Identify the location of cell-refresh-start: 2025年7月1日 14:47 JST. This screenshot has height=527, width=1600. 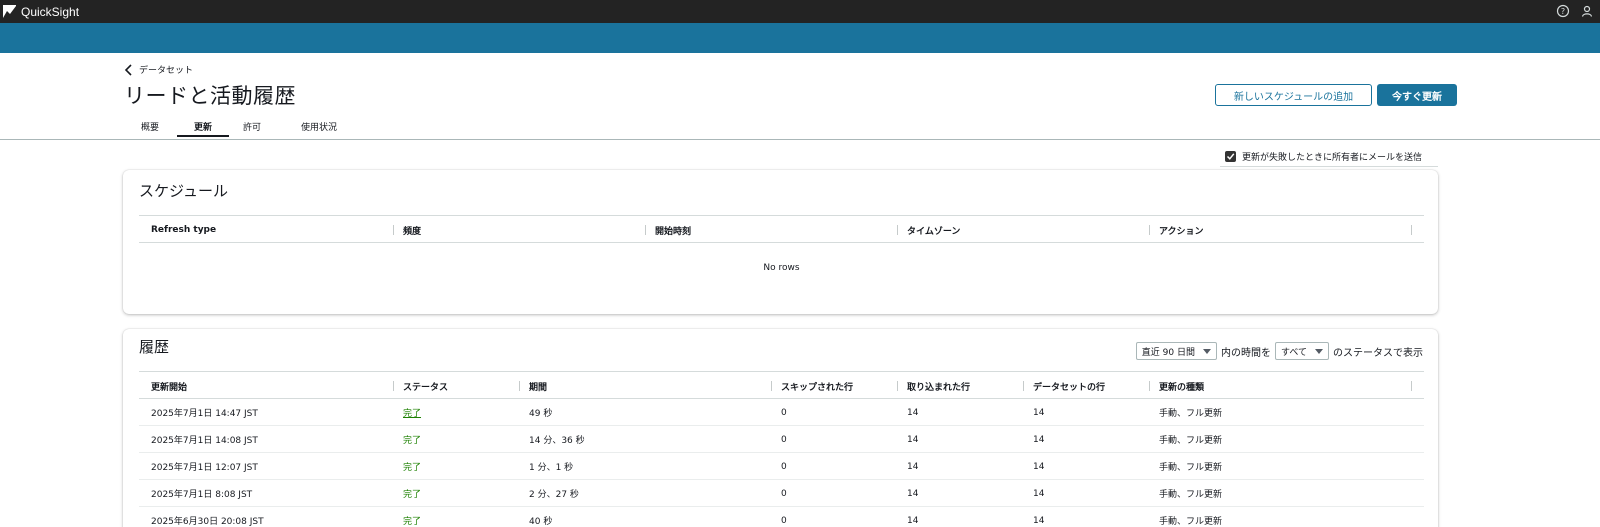
(204, 414).